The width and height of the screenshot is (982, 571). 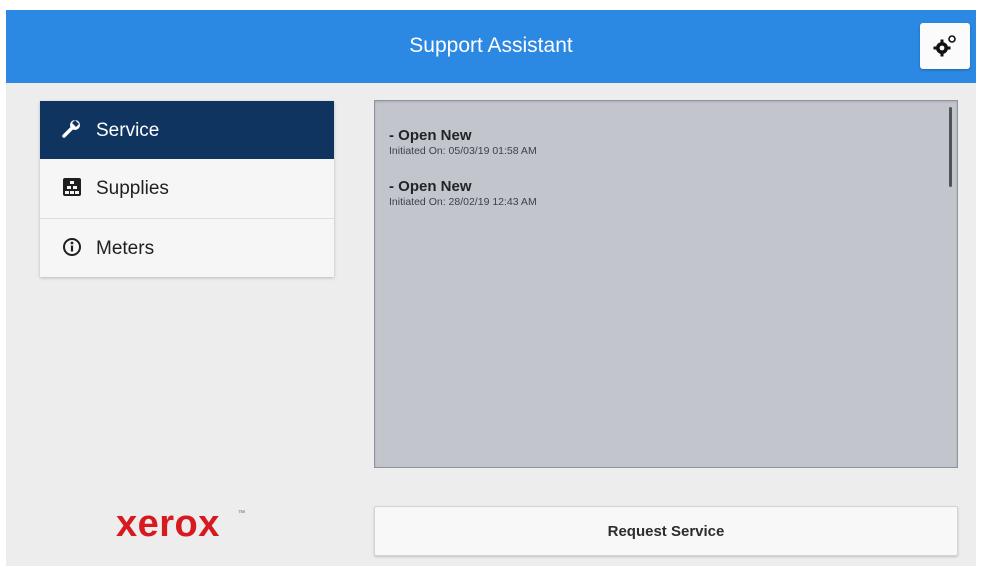 I want to click on header-bar: Support Assistant, so click(x=491, y=46).